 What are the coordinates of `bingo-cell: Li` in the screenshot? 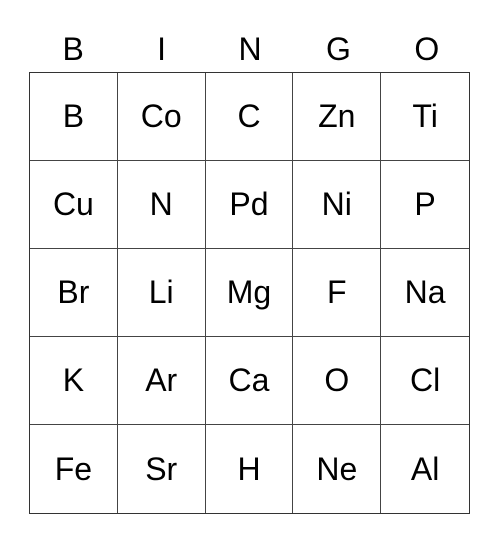 It's located at (161, 293).